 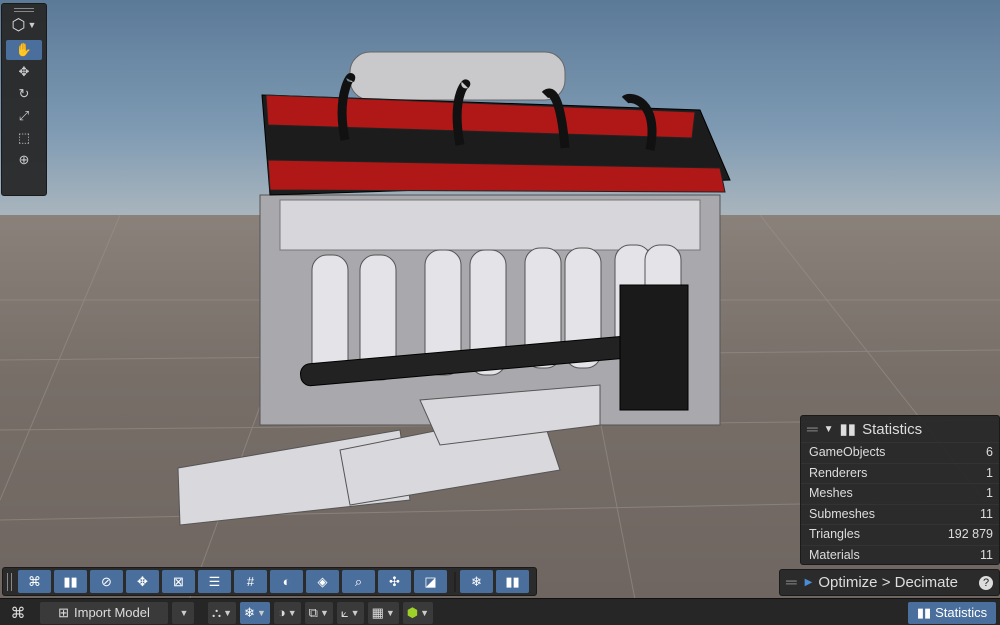 What do you see at coordinates (961, 612) in the screenshot?
I see `statistics-toggle-label: Statistics` at bounding box center [961, 612].